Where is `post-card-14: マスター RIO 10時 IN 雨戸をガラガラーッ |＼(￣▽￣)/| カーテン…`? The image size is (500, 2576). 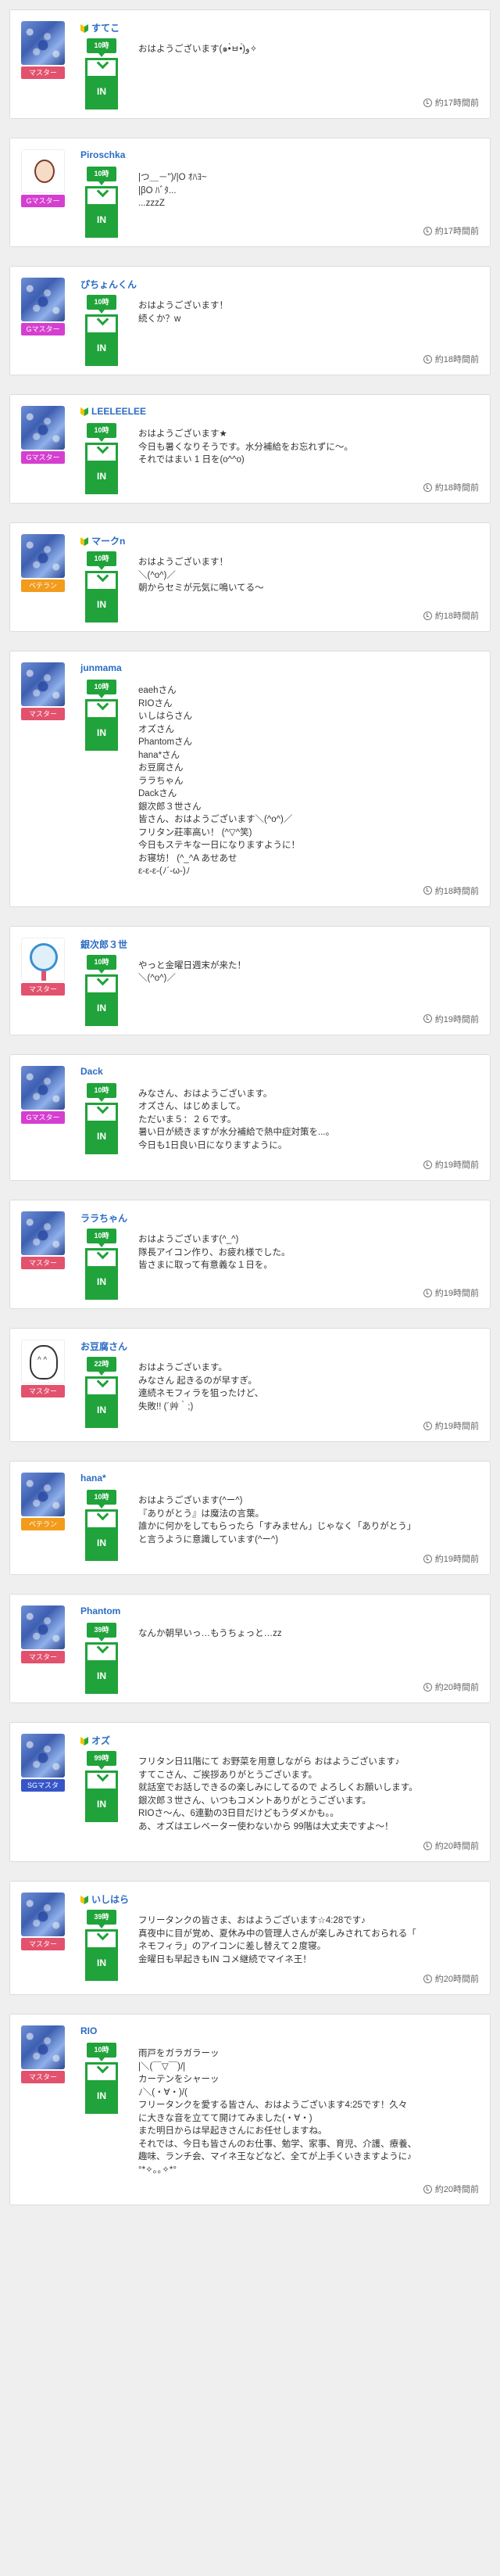
post-card-14: マスター RIO 10時 IN 雨戸をガラガラーッ |＼(￣▽￣)/| カーテン… is located at coordinates (250, 2109).